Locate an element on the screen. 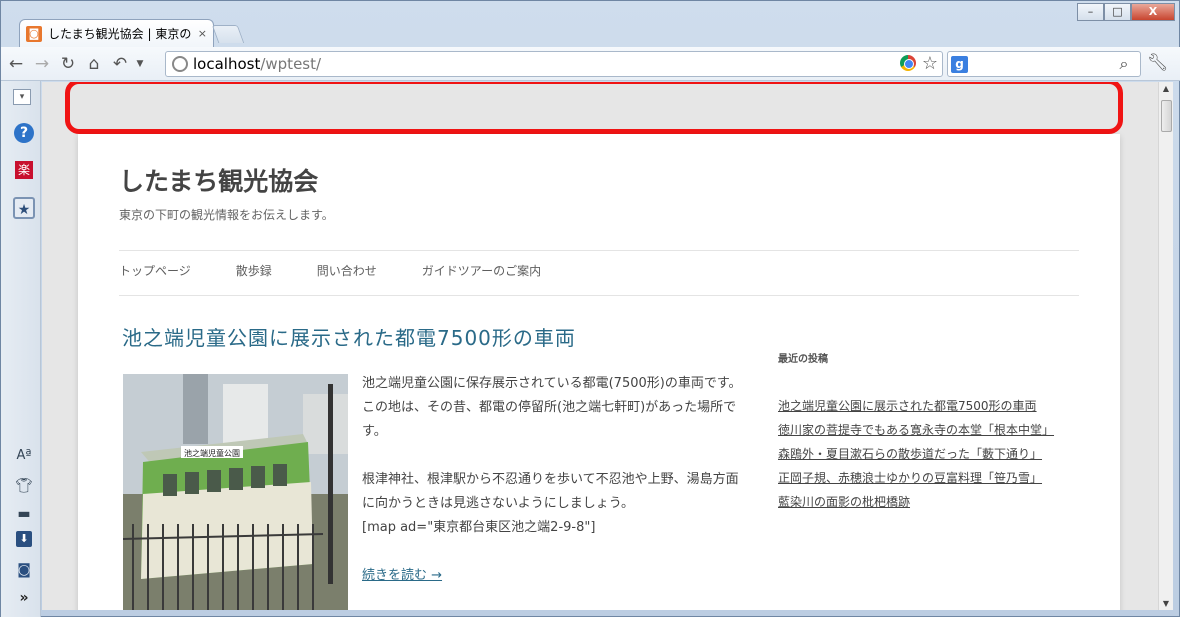 This screenshot has height=617, width=1180. tram-sign: 池之端児童公園 is located at coordinates (212, 453).